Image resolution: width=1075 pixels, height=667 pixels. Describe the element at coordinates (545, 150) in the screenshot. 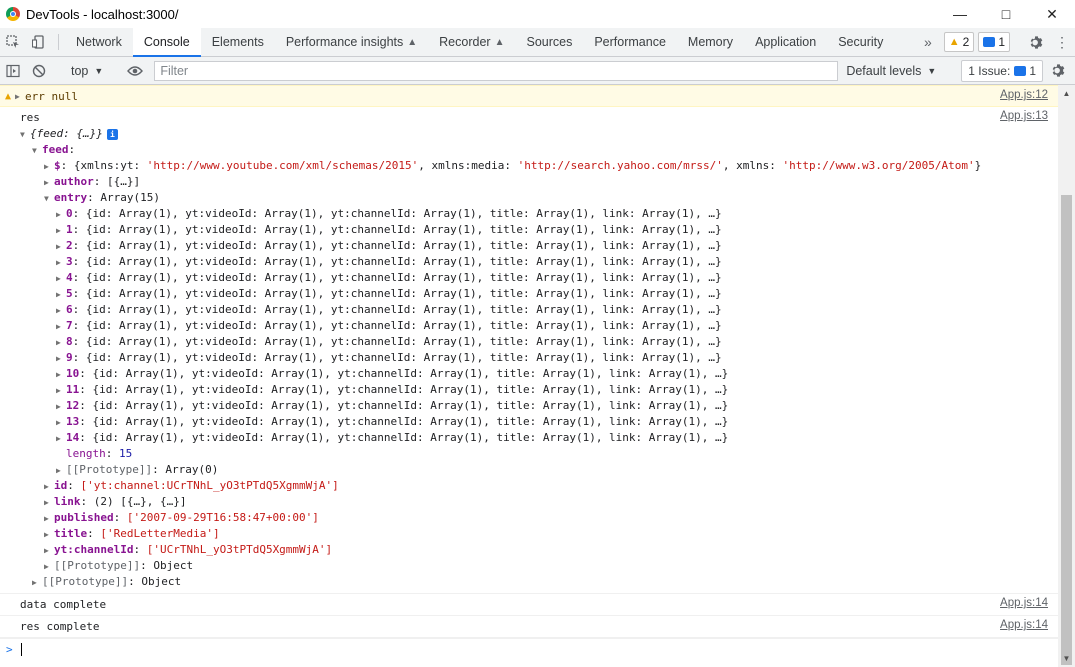

I see `prop-feed: ▼ feed:` at that location.